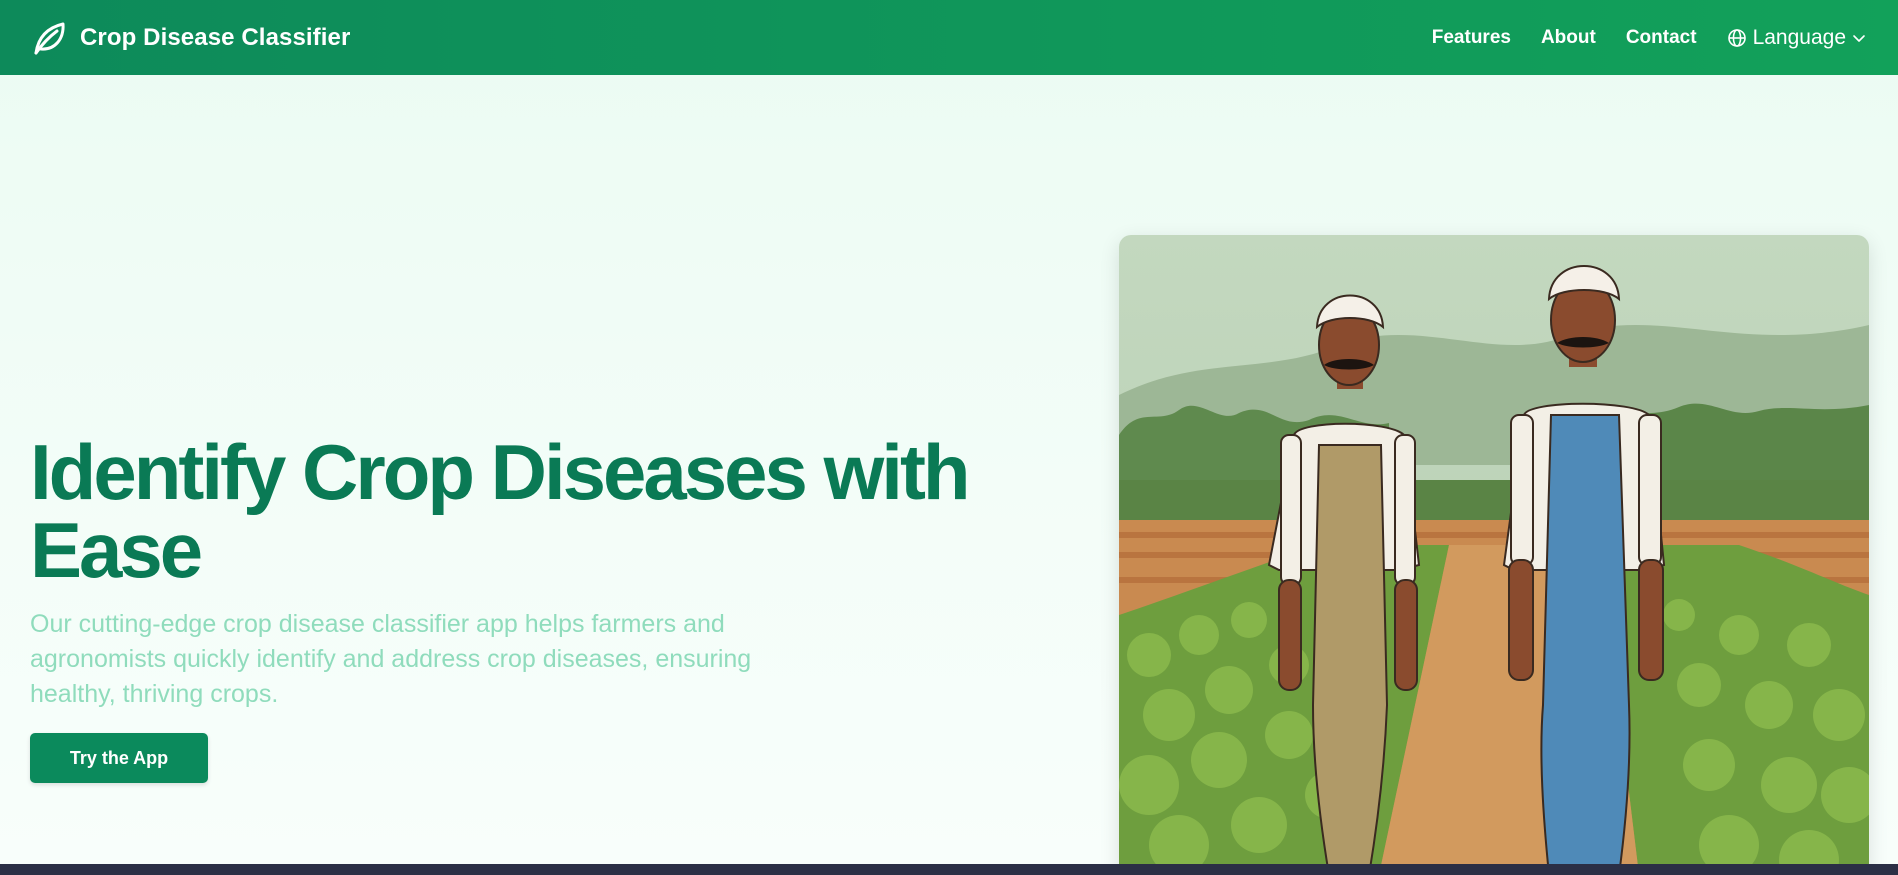  I want to click on nav-link-features: Features, so click(1471, 38).